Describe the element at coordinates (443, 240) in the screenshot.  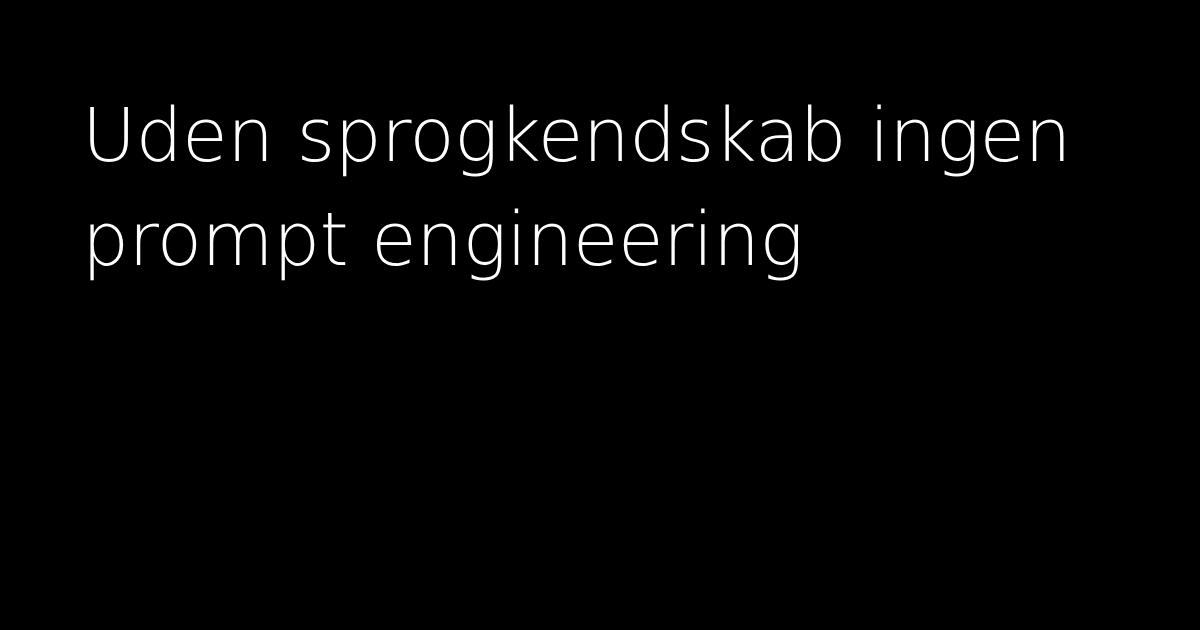
I see `headline-line-2: prompt engineering` at that location.